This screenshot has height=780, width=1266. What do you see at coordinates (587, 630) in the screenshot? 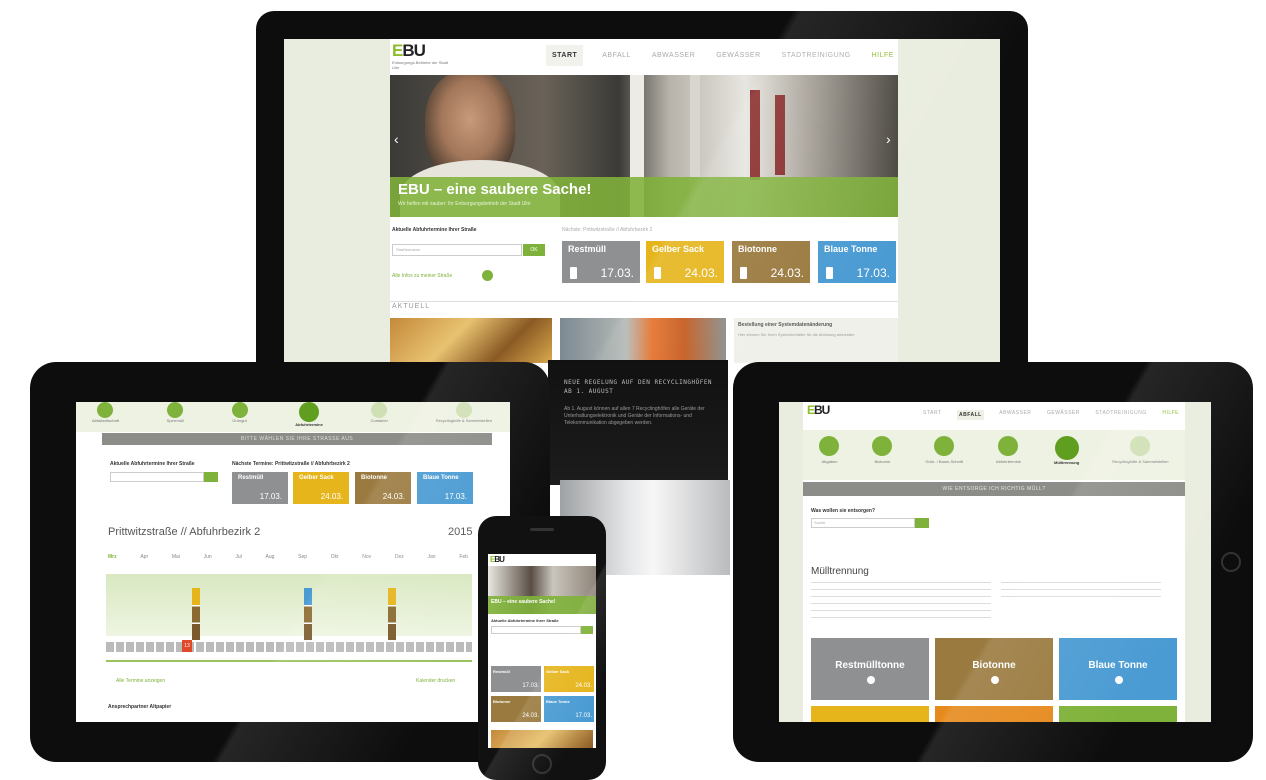
I see `phone-ok-button` at bounding box center [587, 630].